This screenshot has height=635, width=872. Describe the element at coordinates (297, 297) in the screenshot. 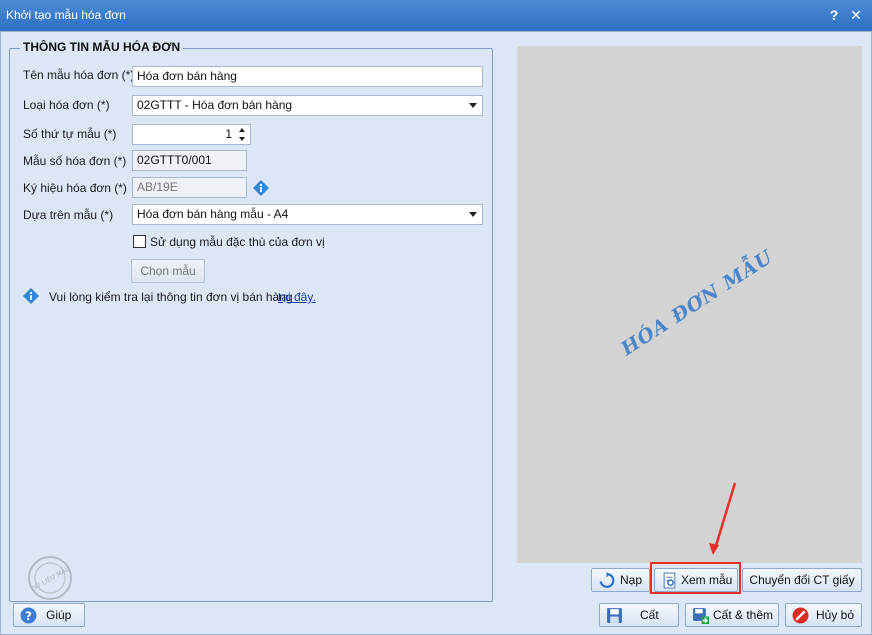

I see `notice-link: tại đây.` at that location.